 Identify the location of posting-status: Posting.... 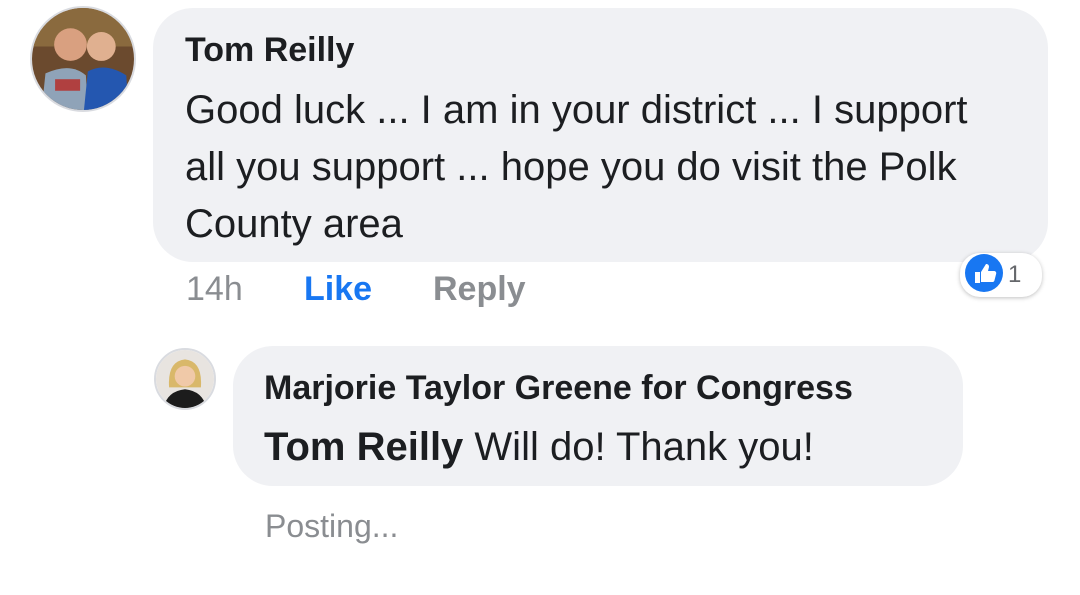
(332, 526).